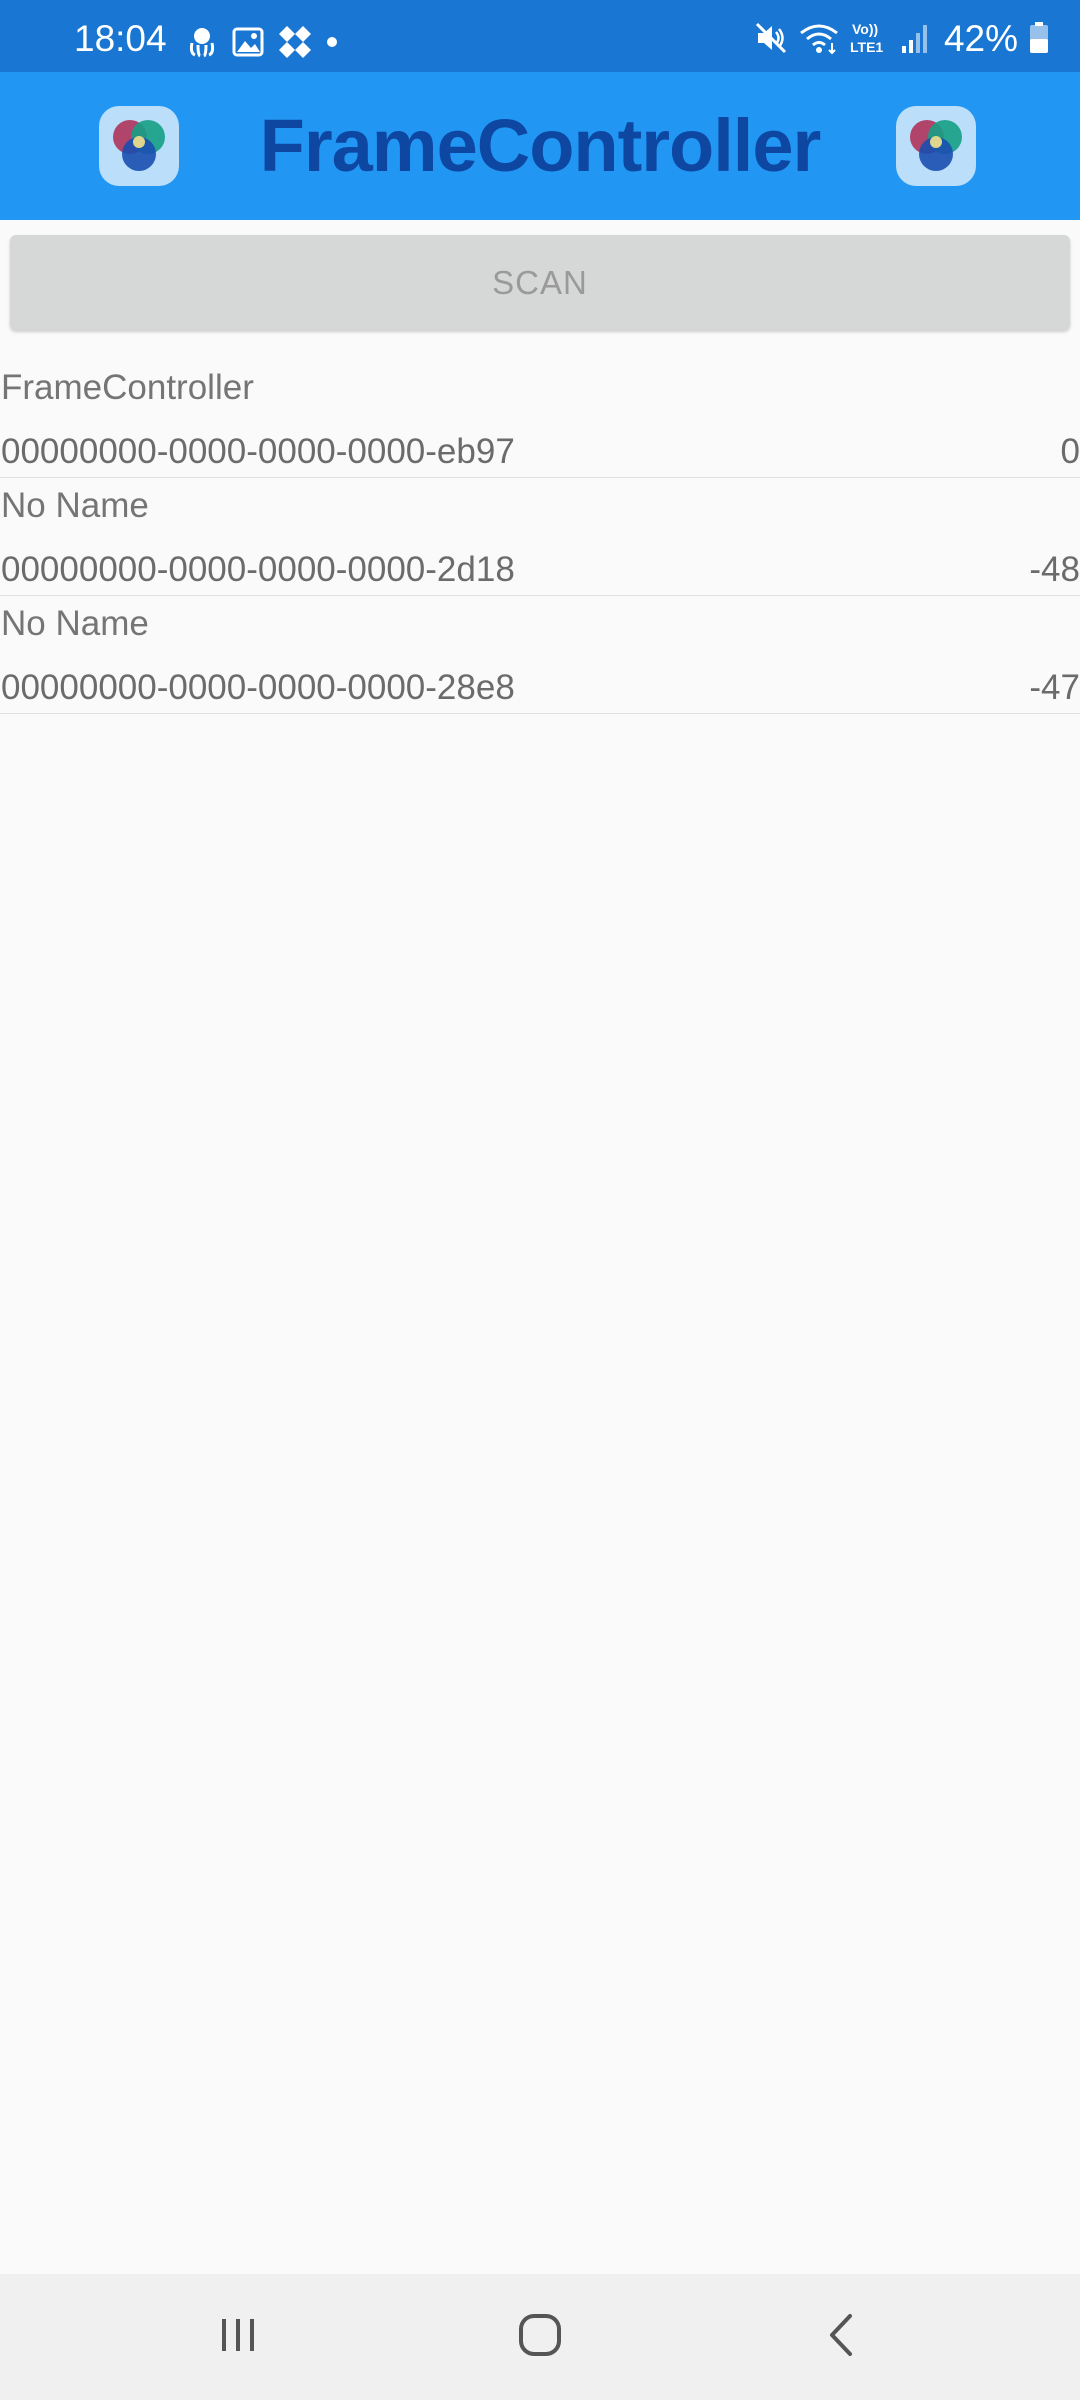 This screenshot has width=1080, height=2400. What do you see at coordinates (771, 38) in the screenshot?
I see `mute-icon` at bounding box center [771, 38].